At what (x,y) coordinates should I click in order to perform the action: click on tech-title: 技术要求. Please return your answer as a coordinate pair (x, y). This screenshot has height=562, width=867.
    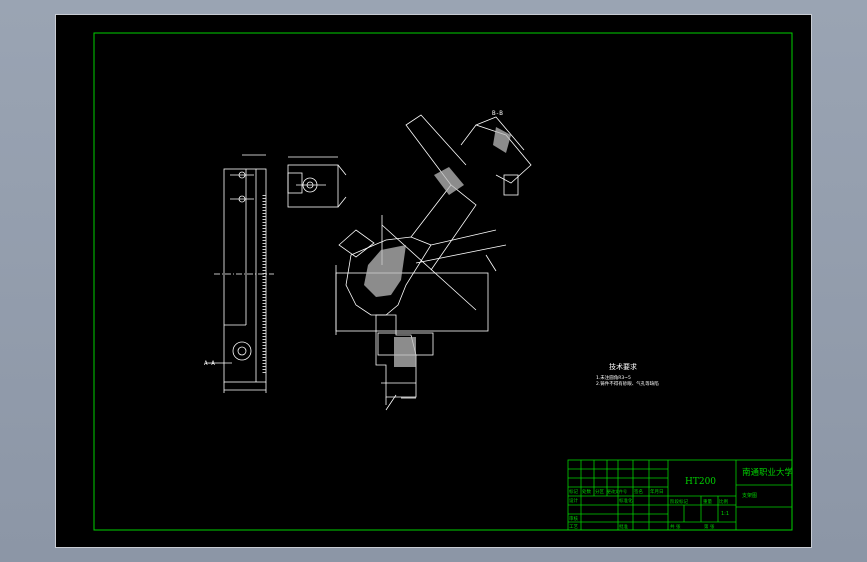
    Looking at the image, I should click on (623, 366).